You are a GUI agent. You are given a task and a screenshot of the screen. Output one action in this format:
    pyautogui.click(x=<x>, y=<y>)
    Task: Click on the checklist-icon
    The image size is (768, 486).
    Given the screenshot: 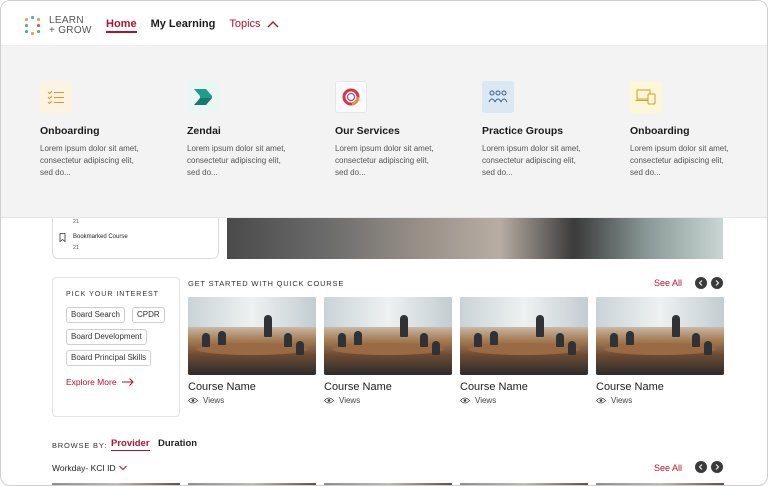 What is the action you would take?
    pyautogui.click(x=56, y=97)
    